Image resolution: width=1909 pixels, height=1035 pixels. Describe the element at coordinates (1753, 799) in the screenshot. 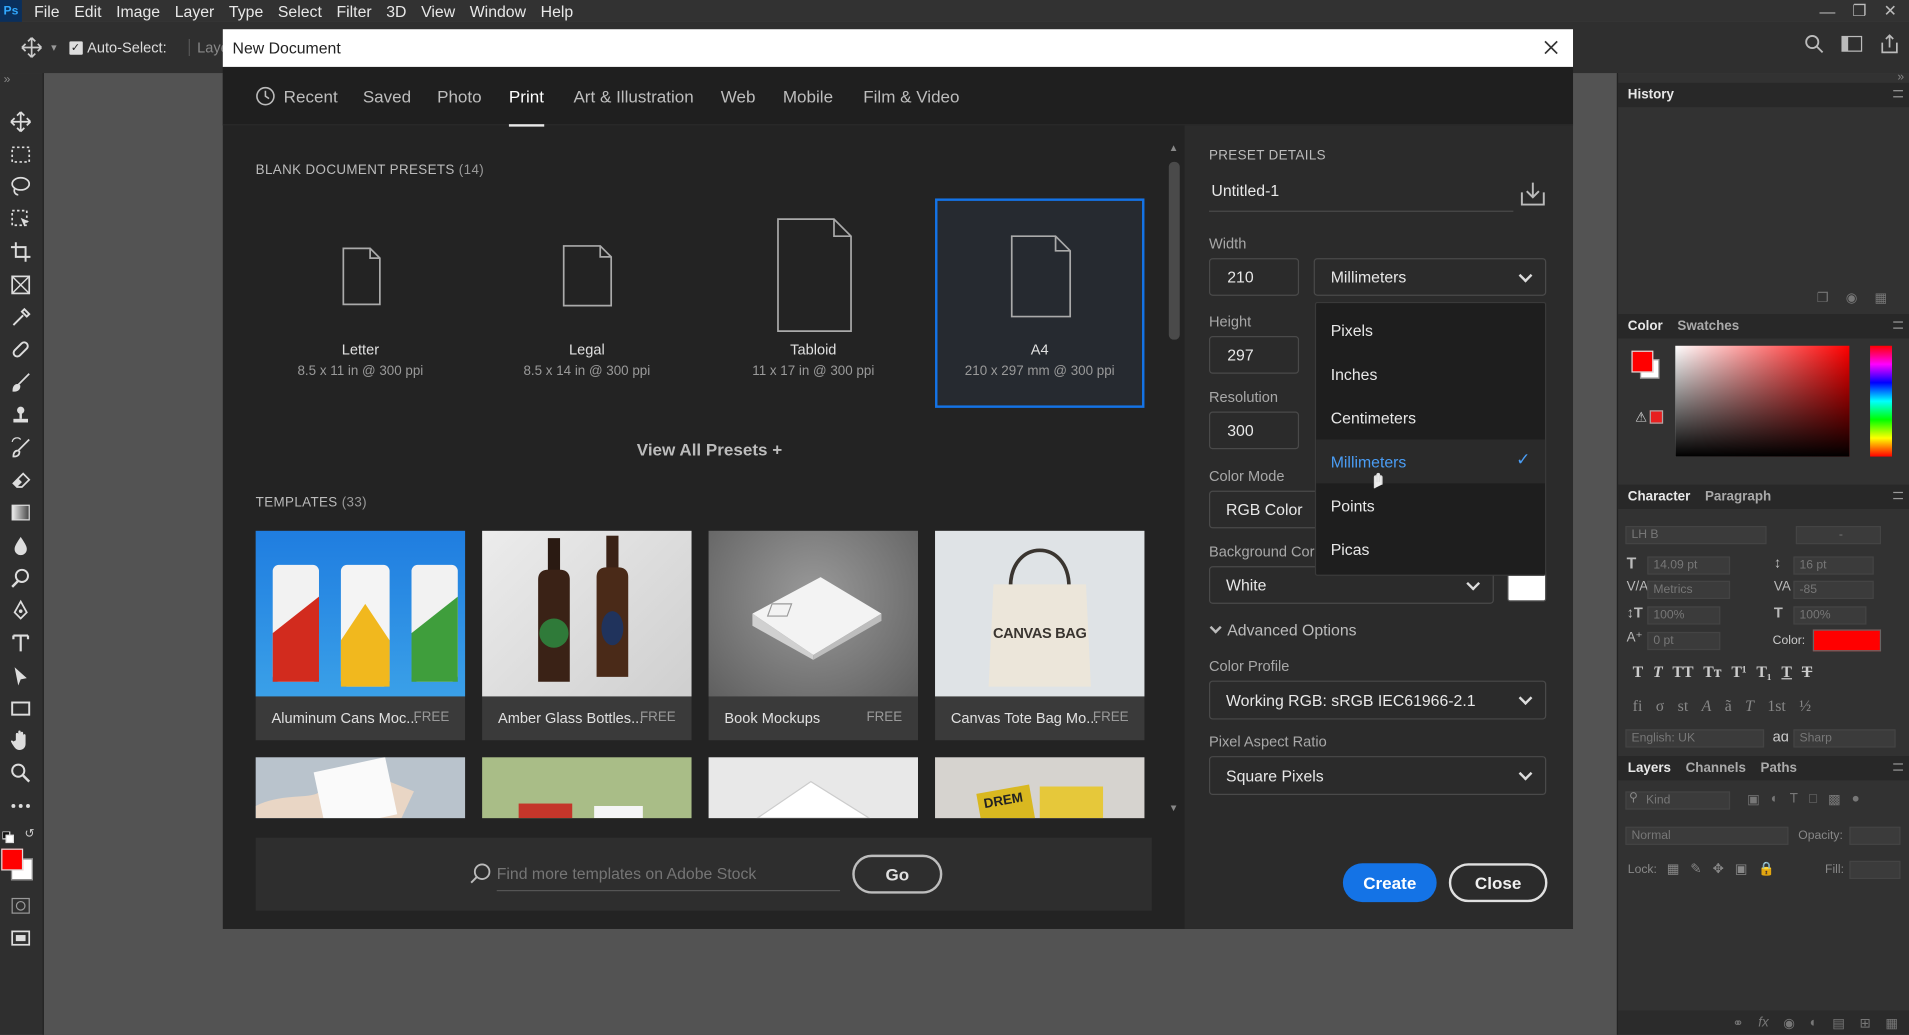

I see `pixel-filter-icon: ▣` at that location.